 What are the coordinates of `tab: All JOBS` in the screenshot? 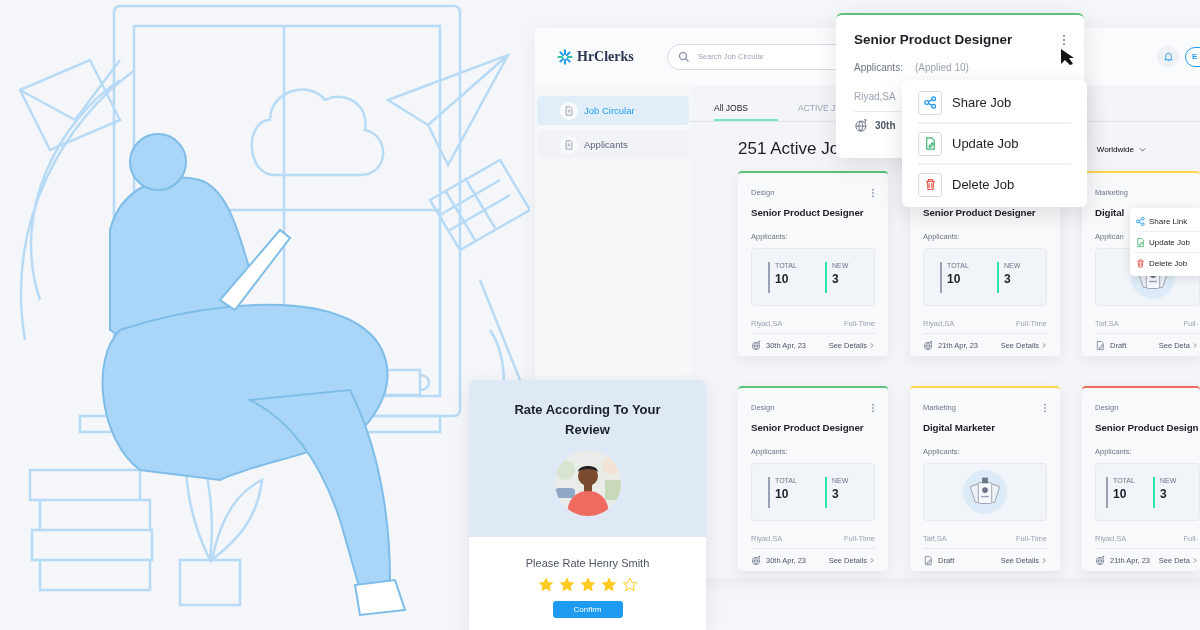 It's located at (746, 107).